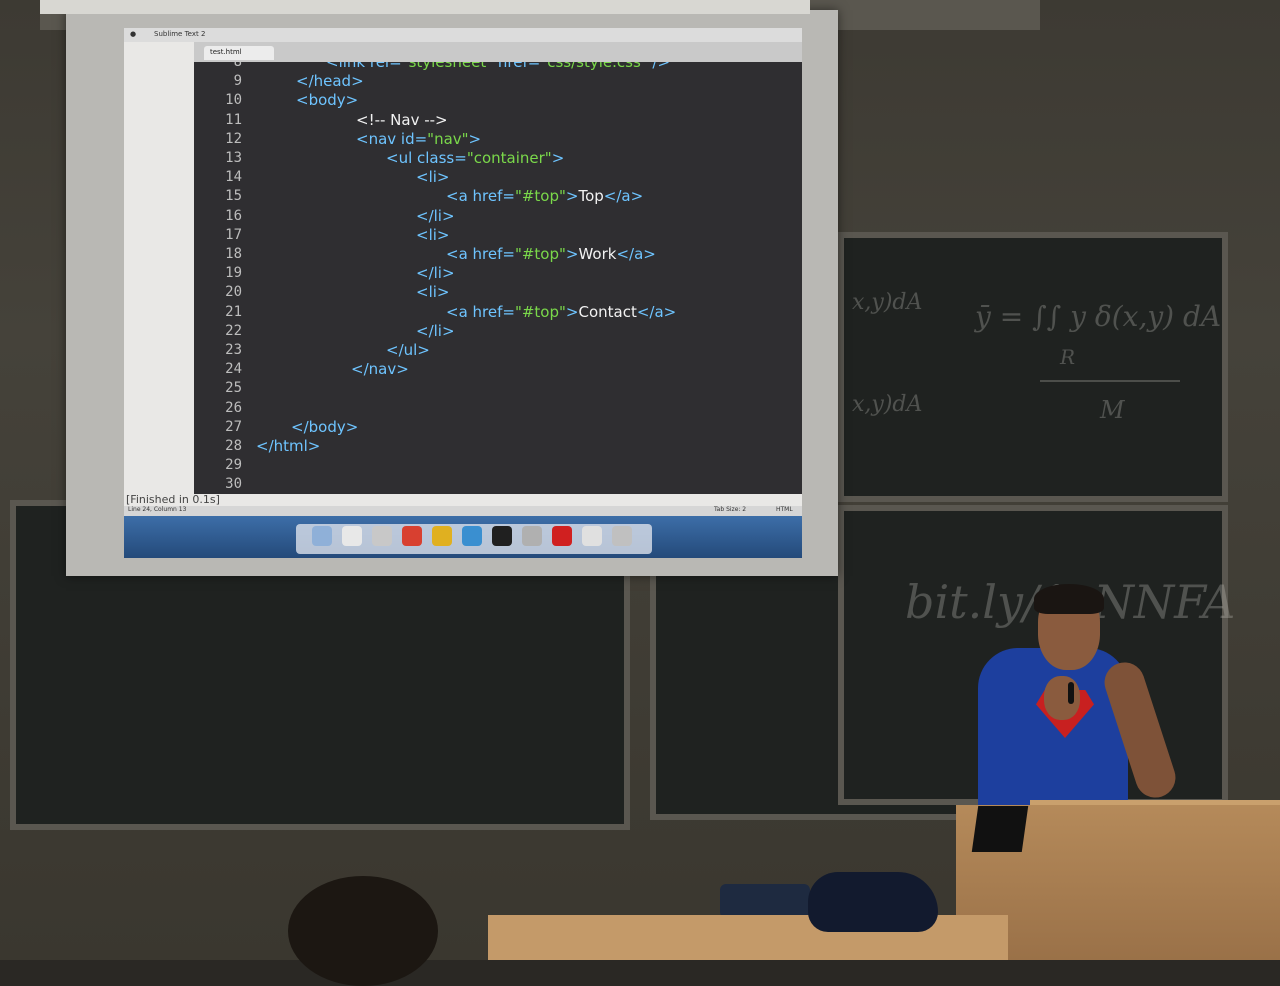 This screenshot has width=1280, height=986. What do you see at coordinates (233, 407) in the screenshot?
I see `line-number: 26` at bounding box center [233, 407].